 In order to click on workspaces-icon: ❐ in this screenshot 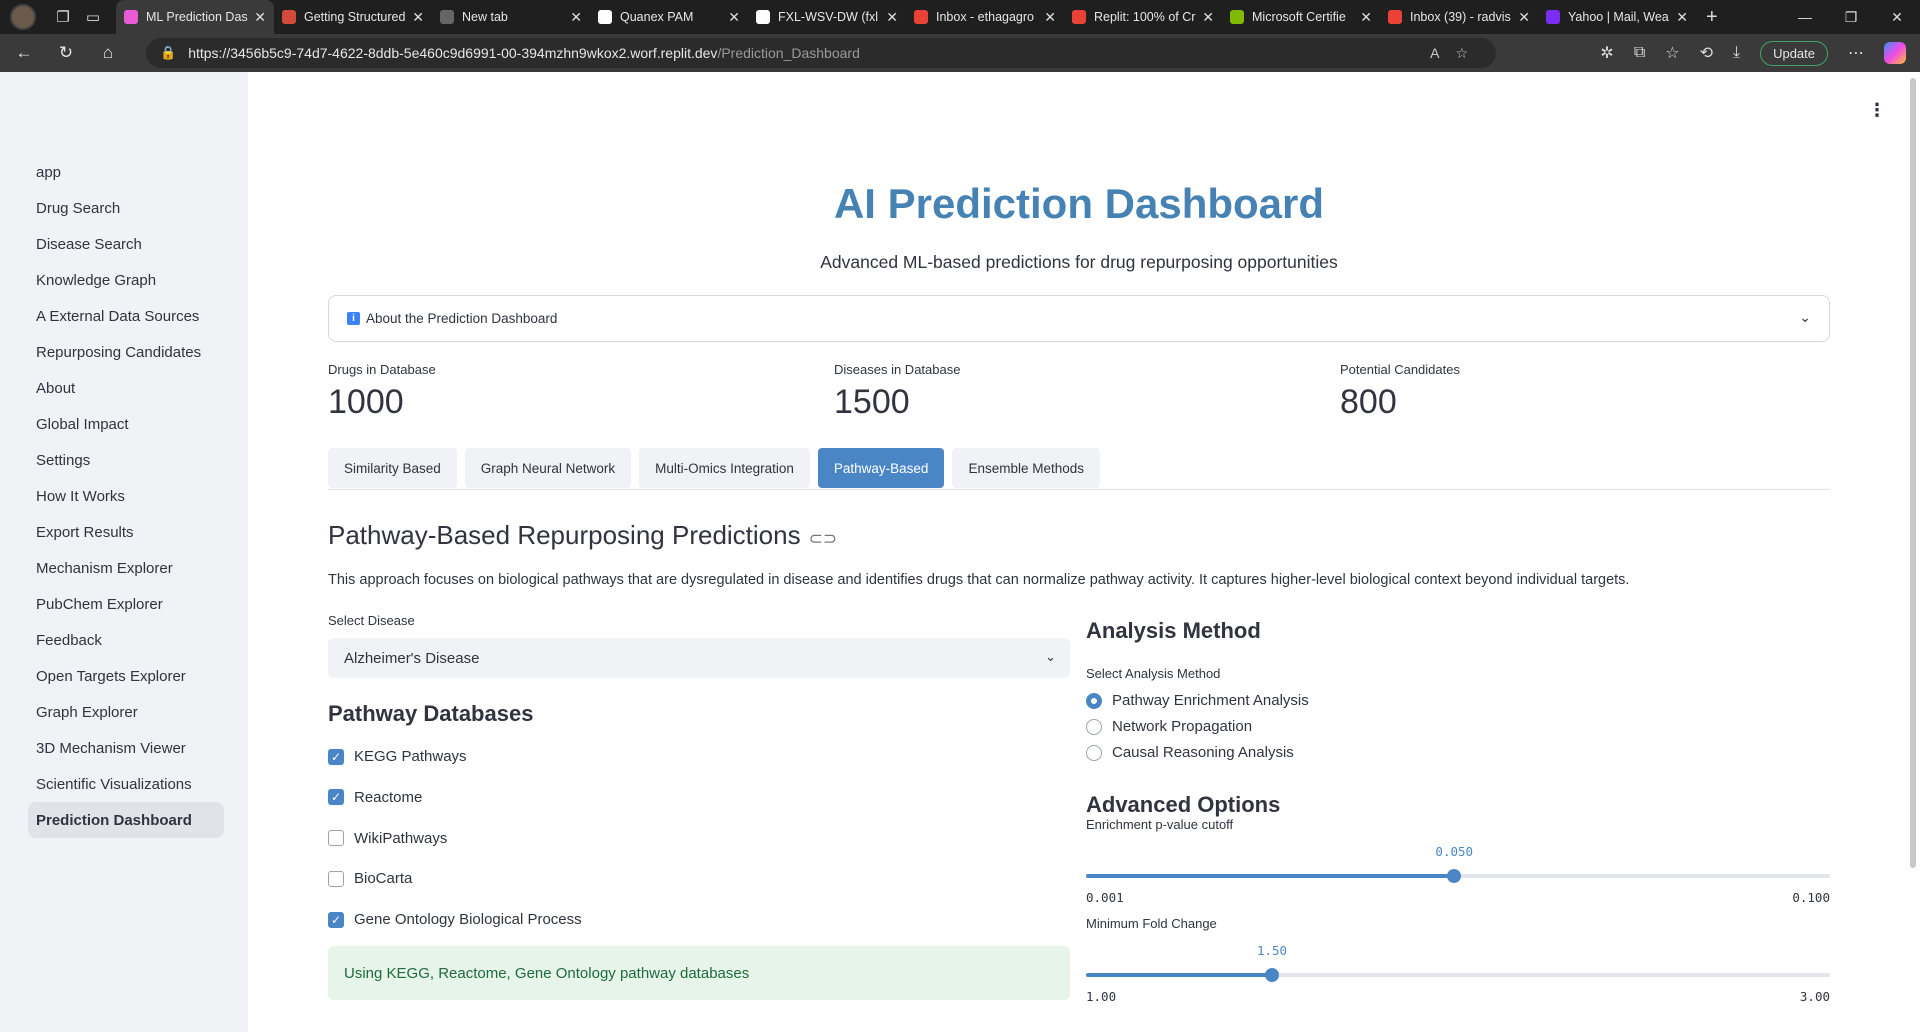, I will do `click(63, 17)`.